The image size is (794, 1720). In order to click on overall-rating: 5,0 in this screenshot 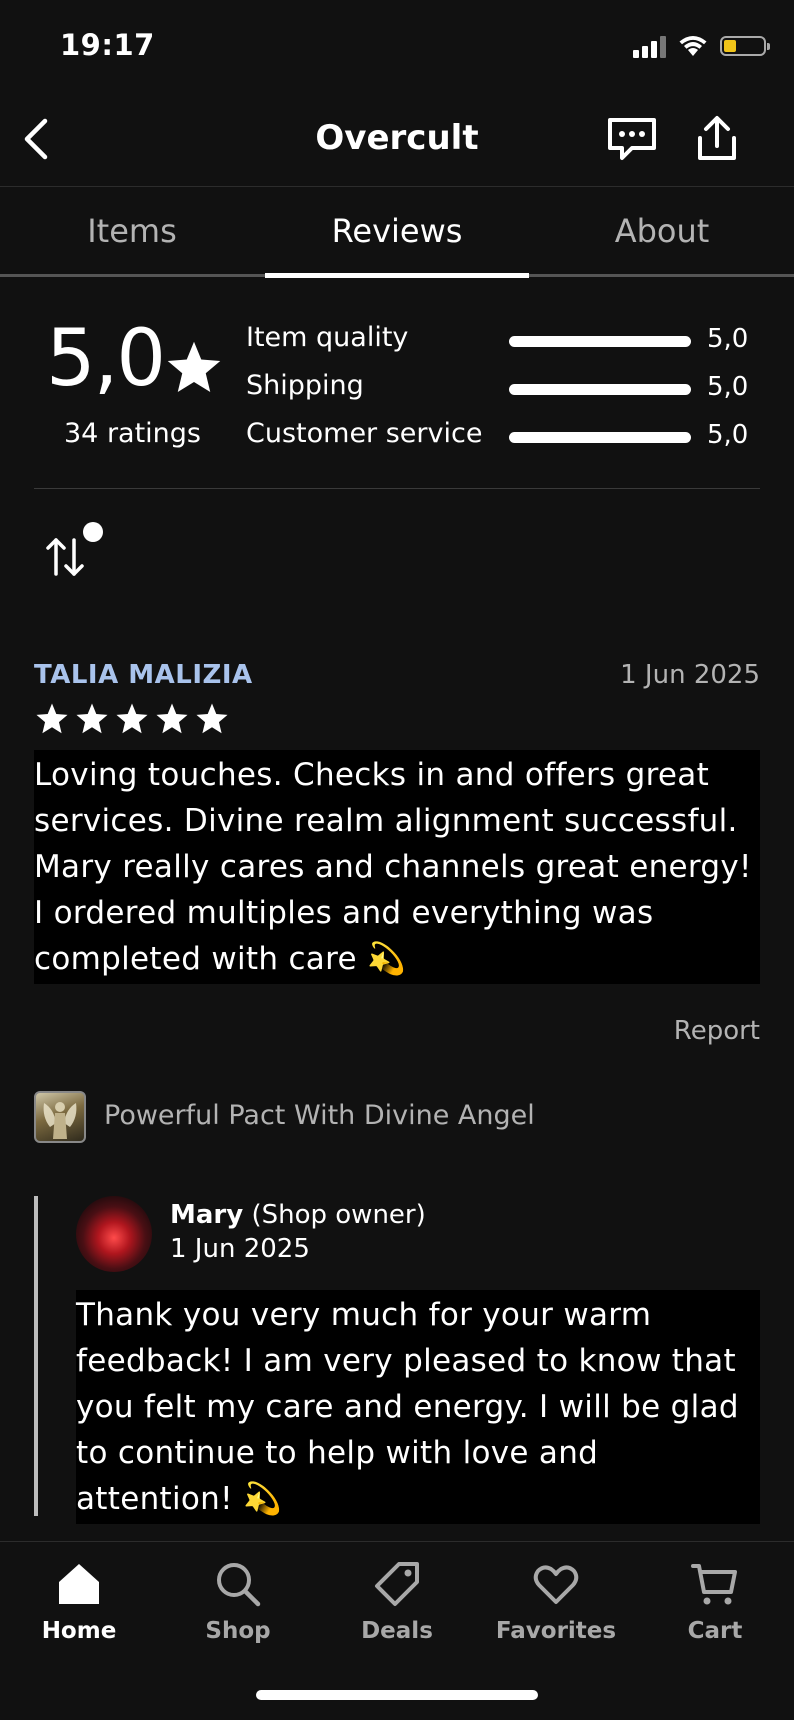, I will do `click(106, 359)`.